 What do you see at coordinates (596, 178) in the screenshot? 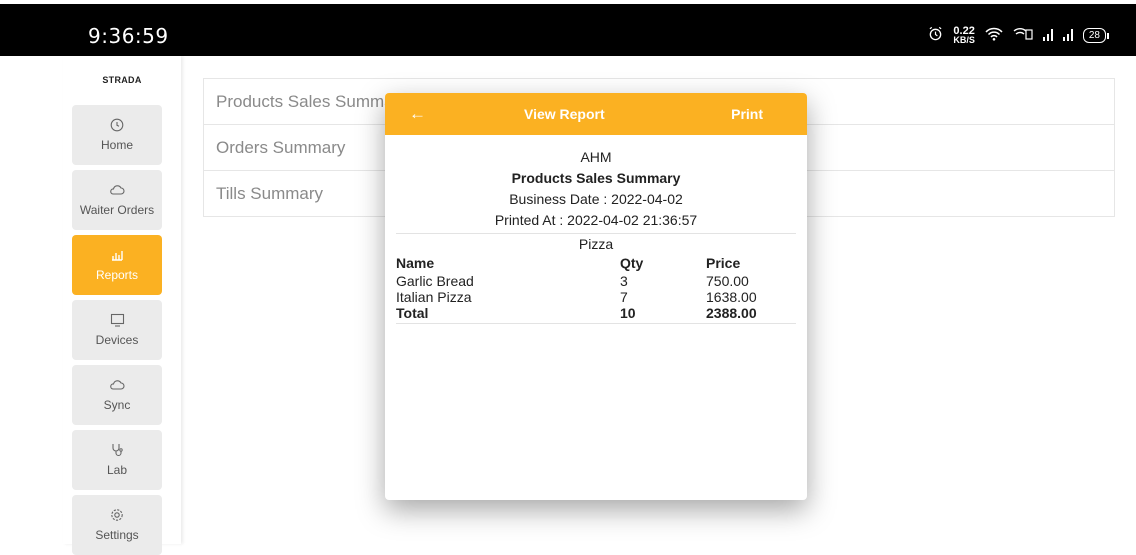
I see `report-heading: Products Sales Summary` at bounding box center [596, 178].